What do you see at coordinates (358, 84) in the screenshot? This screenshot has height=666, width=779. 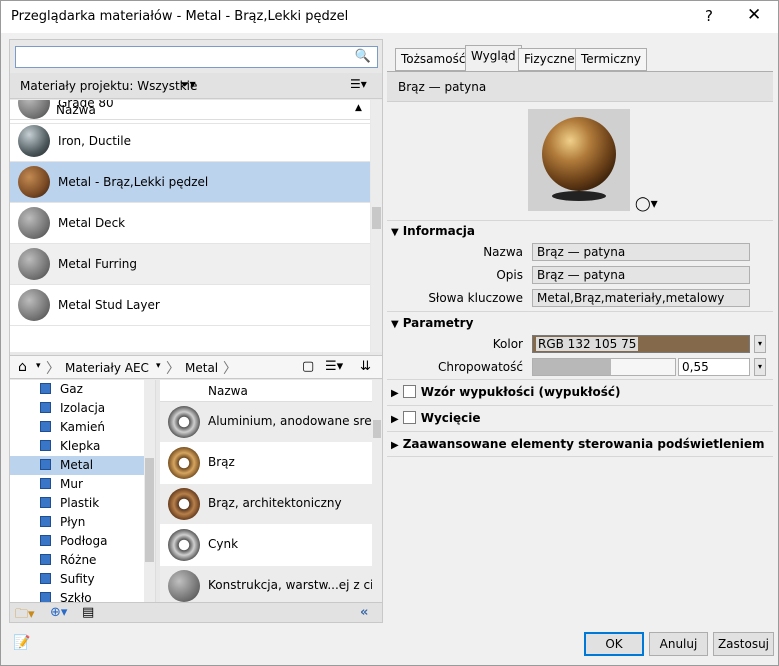 I see `view-options-icon: ☰▾` at bounding box center [358, 84].